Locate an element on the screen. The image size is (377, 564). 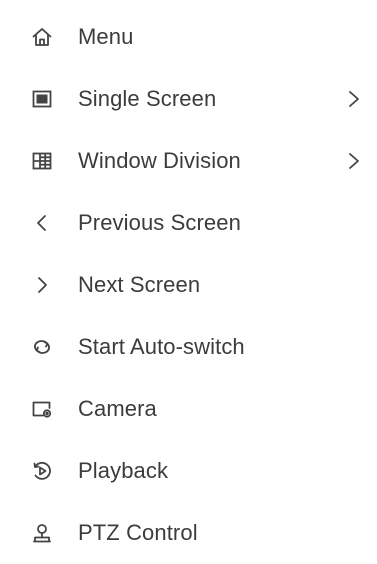
playback-icon is located at coordinates (42, 471).